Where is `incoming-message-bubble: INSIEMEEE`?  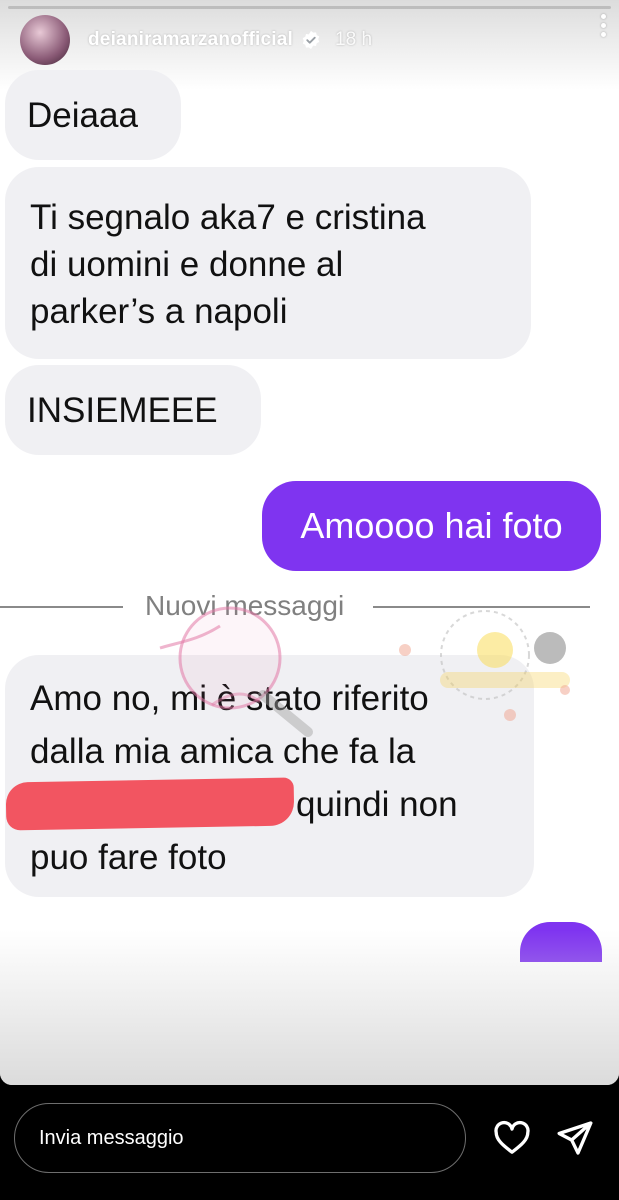 incoming-message-bubble: INSIEMEEE is located at coordinates (133, 410).